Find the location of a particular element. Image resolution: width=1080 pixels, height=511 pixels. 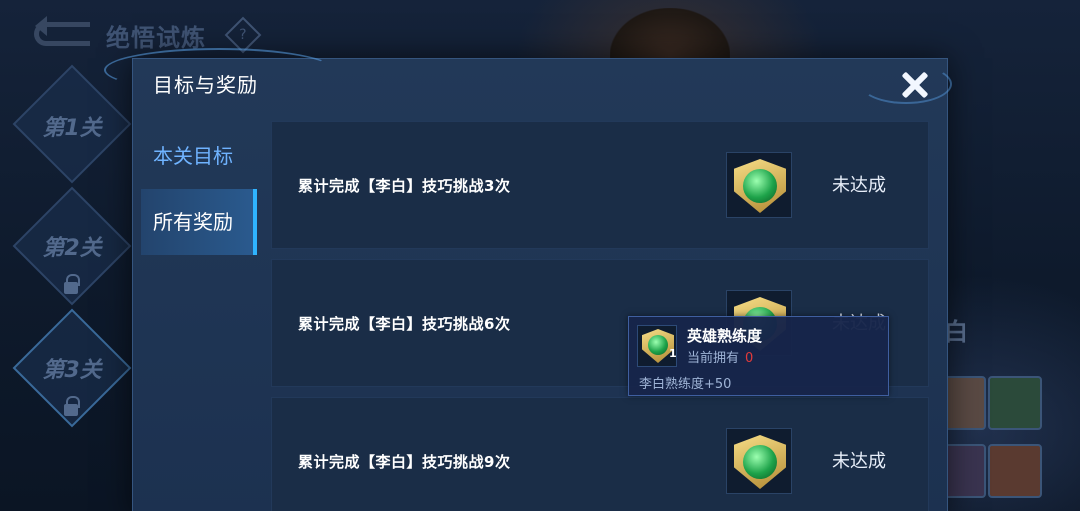

goal-text: 累计完成【李白】技巧挑战6次 is located at coordinates (404, 324).